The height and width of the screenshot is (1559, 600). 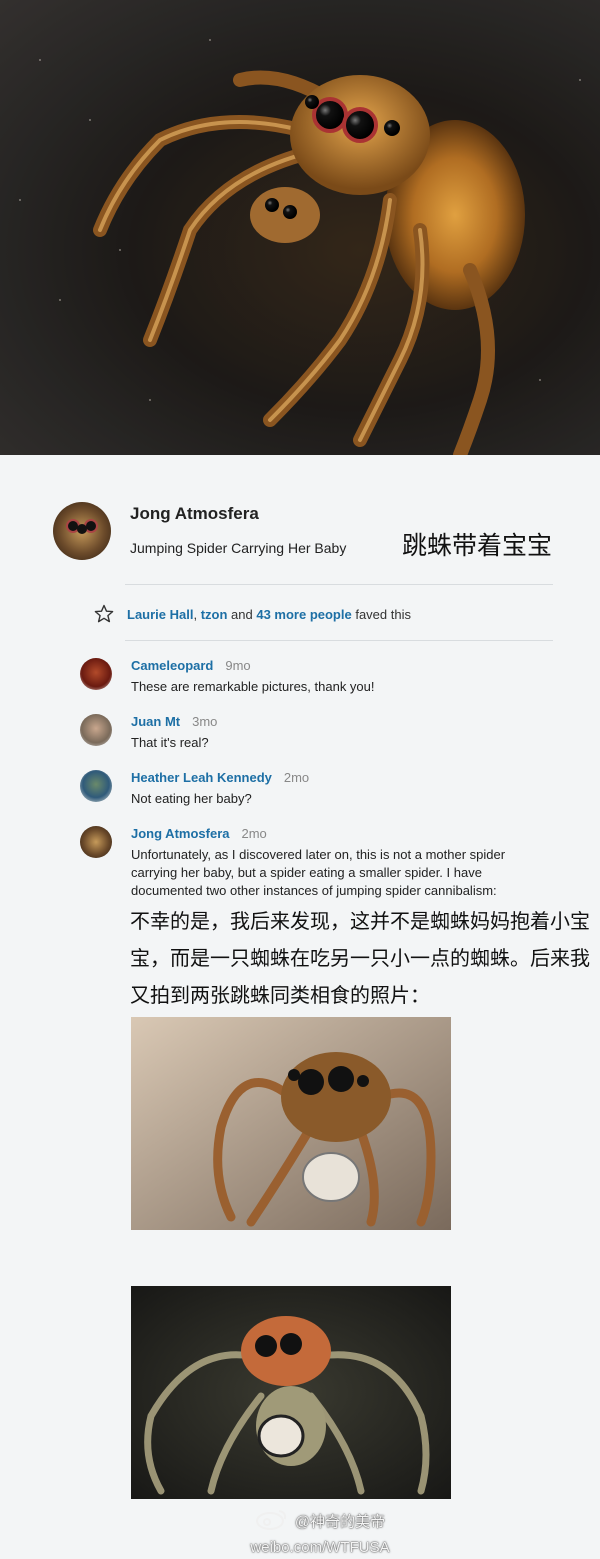 What do you see at coordinates (205, 721) in the screenshot?
I see `comment-time: 3mo` at bounding box center [205, 721].